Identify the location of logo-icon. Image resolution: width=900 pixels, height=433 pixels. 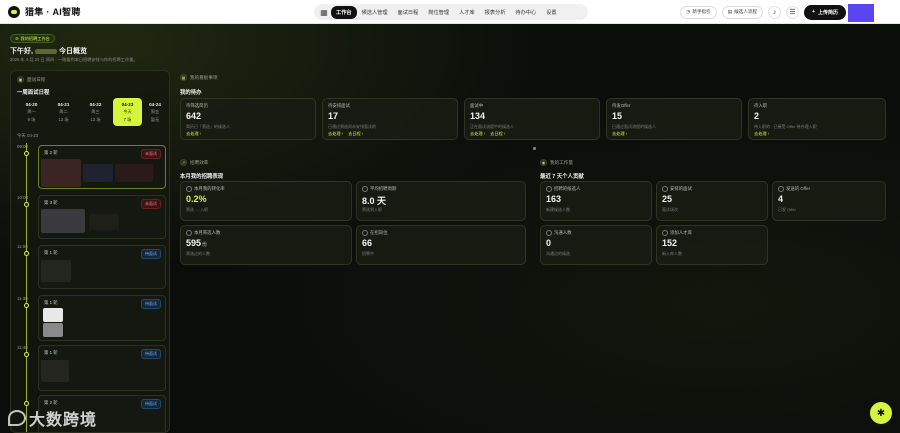
(14, 11).